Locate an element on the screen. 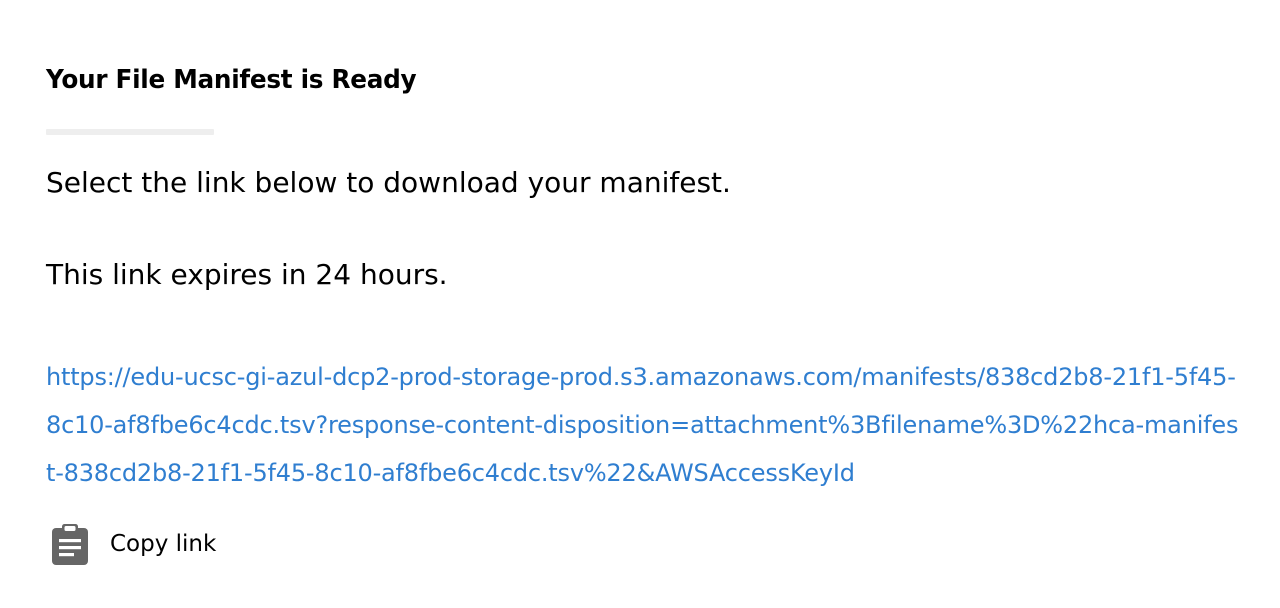 The image size is (1280, 608). clipboard-icon is located at coordinates (70, 544).